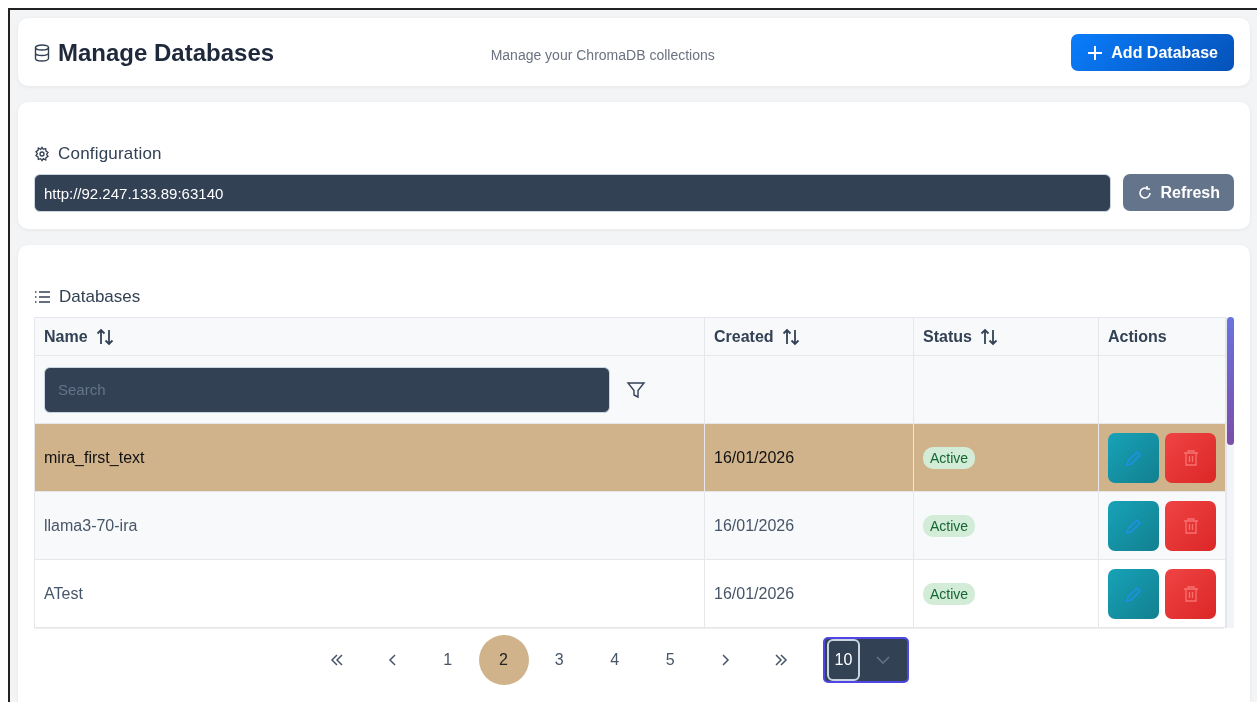  What do you see at coordinates (726, 660) in the screenshot?
I see `chevron-right-icon` at bounding box center [726, 660].